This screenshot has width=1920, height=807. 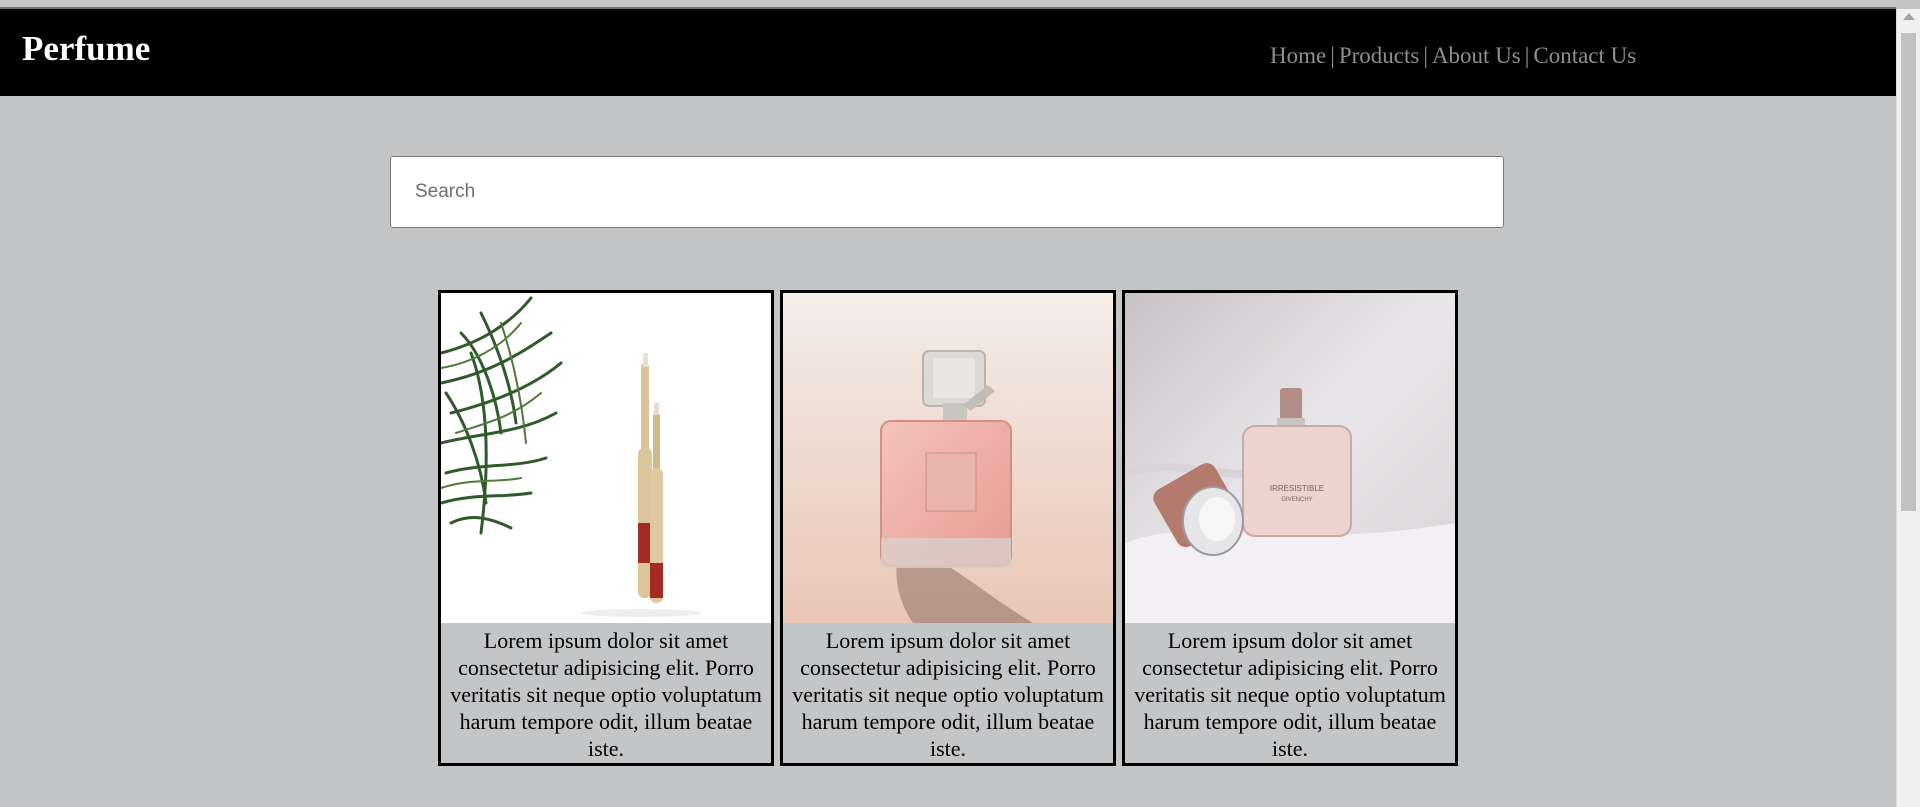 I want to click on nav-products-link: Products, so click(x=1379, y=55).